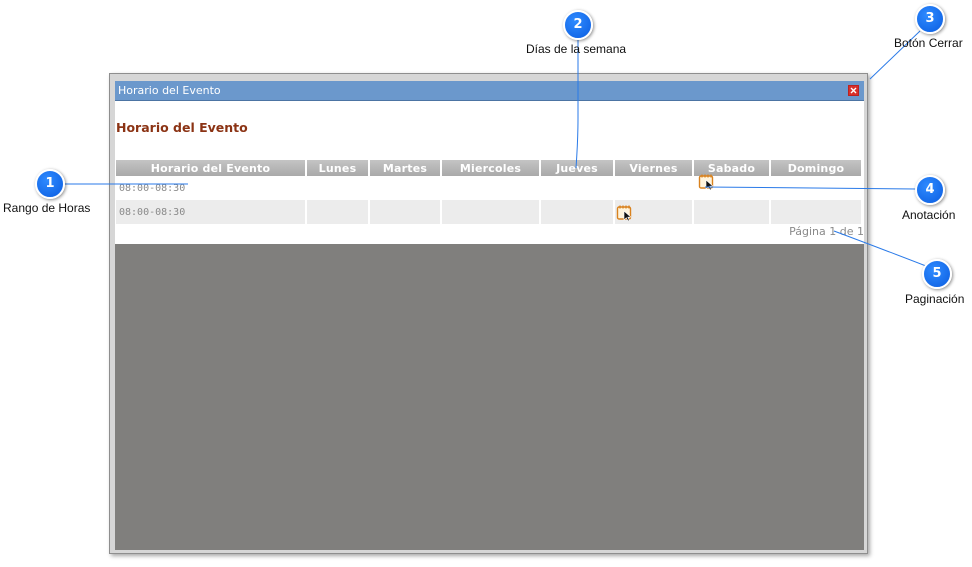 This screenshot has height=567, width=972. I want to click on callout-badge-2: 2, so click(578, 25).